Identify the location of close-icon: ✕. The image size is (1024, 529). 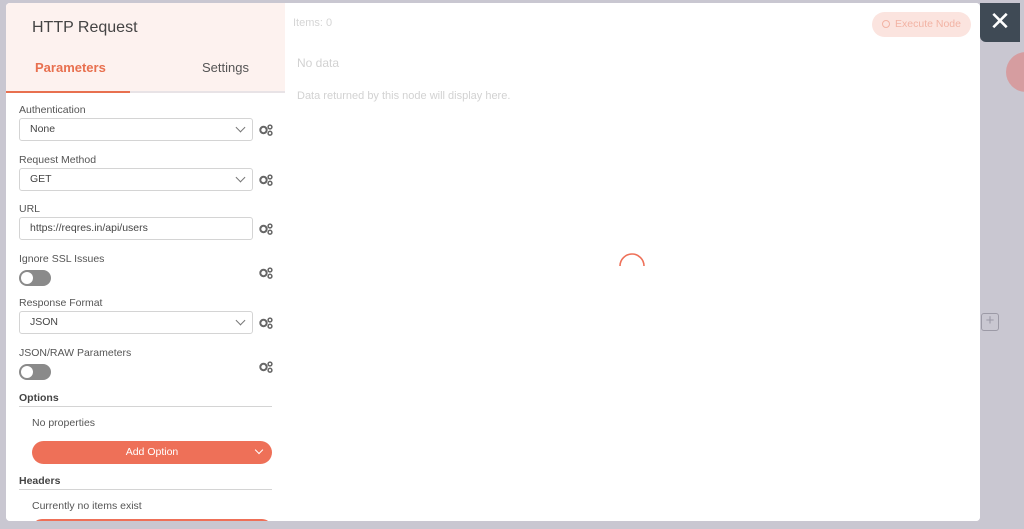
(1000, 22).